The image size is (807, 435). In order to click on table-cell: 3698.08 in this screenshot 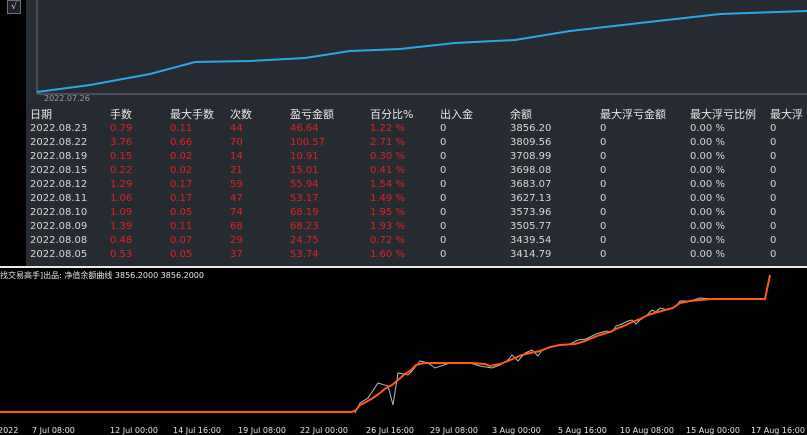, I will do `click(531, 170)`.